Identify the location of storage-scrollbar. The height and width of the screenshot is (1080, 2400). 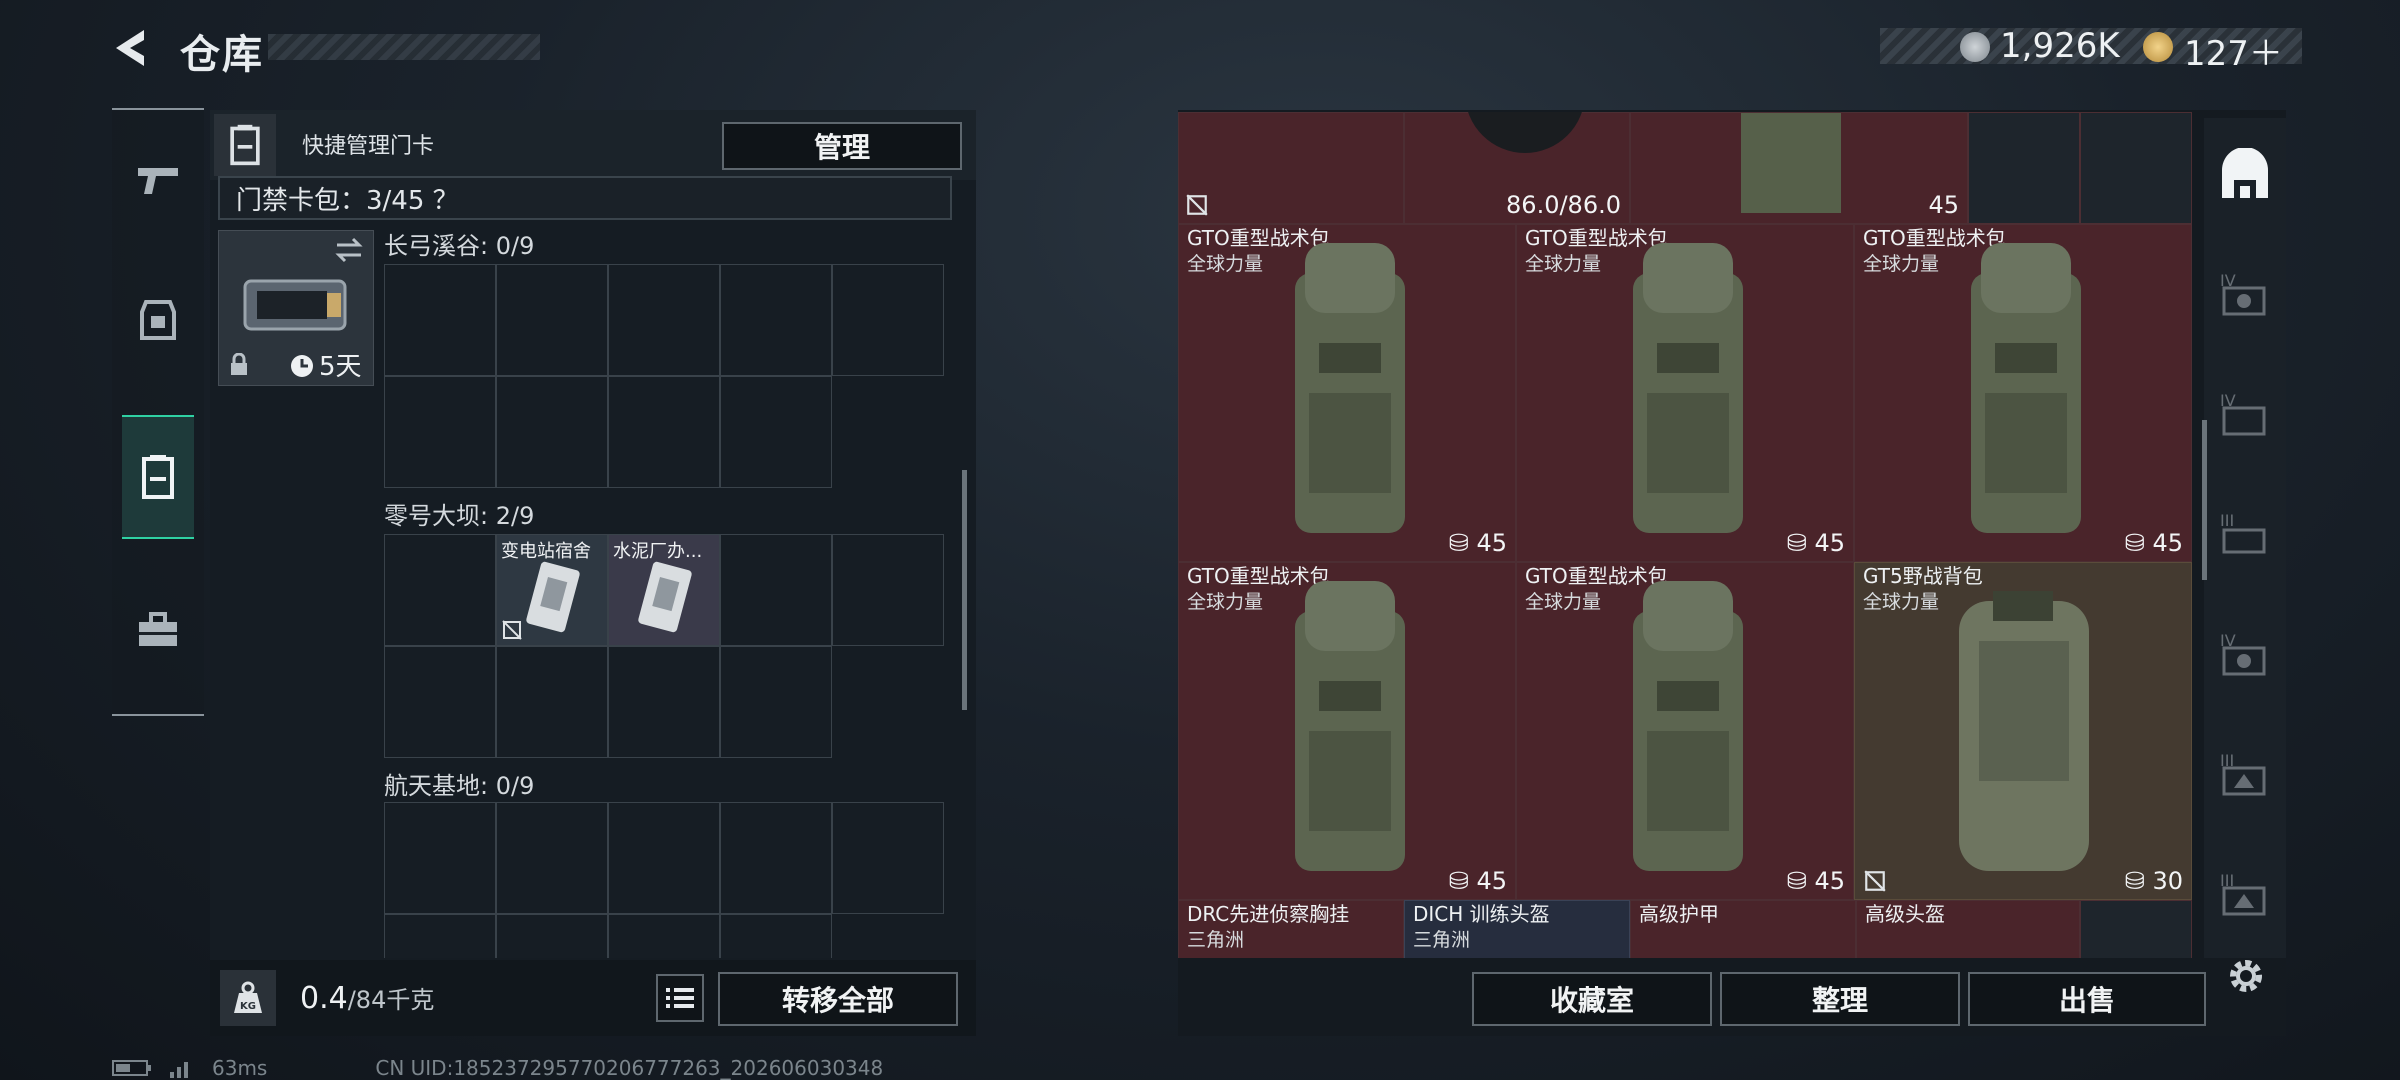
(2204, 500).